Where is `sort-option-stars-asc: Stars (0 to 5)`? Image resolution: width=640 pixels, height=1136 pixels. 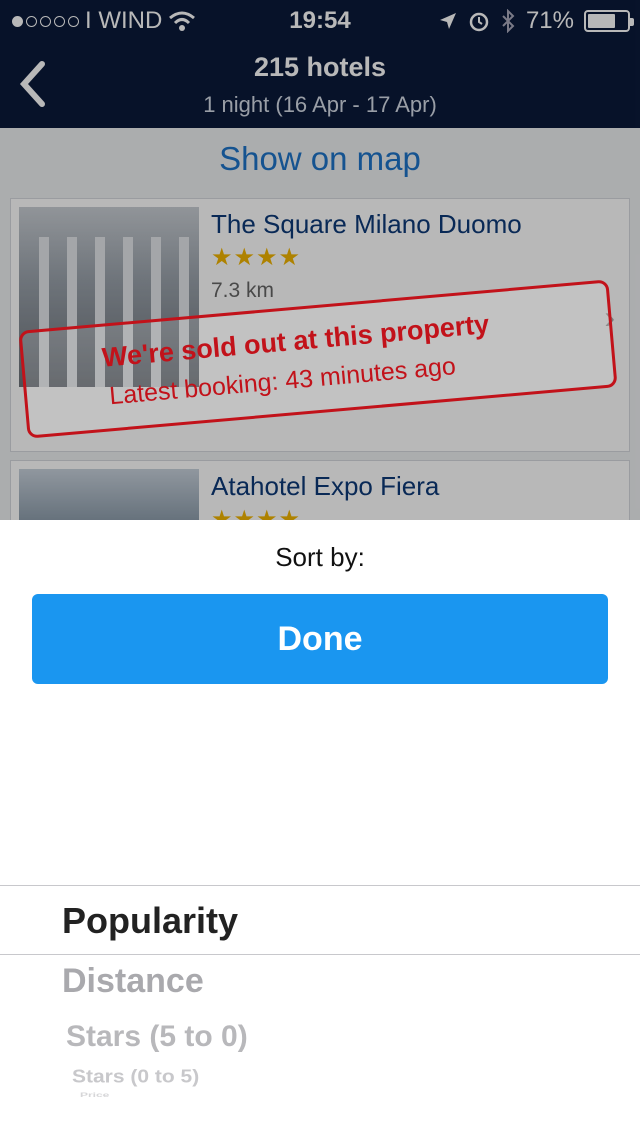 sort-option-stars-asc: Stars (0 to 5) is located at coordinates (135, 1077).